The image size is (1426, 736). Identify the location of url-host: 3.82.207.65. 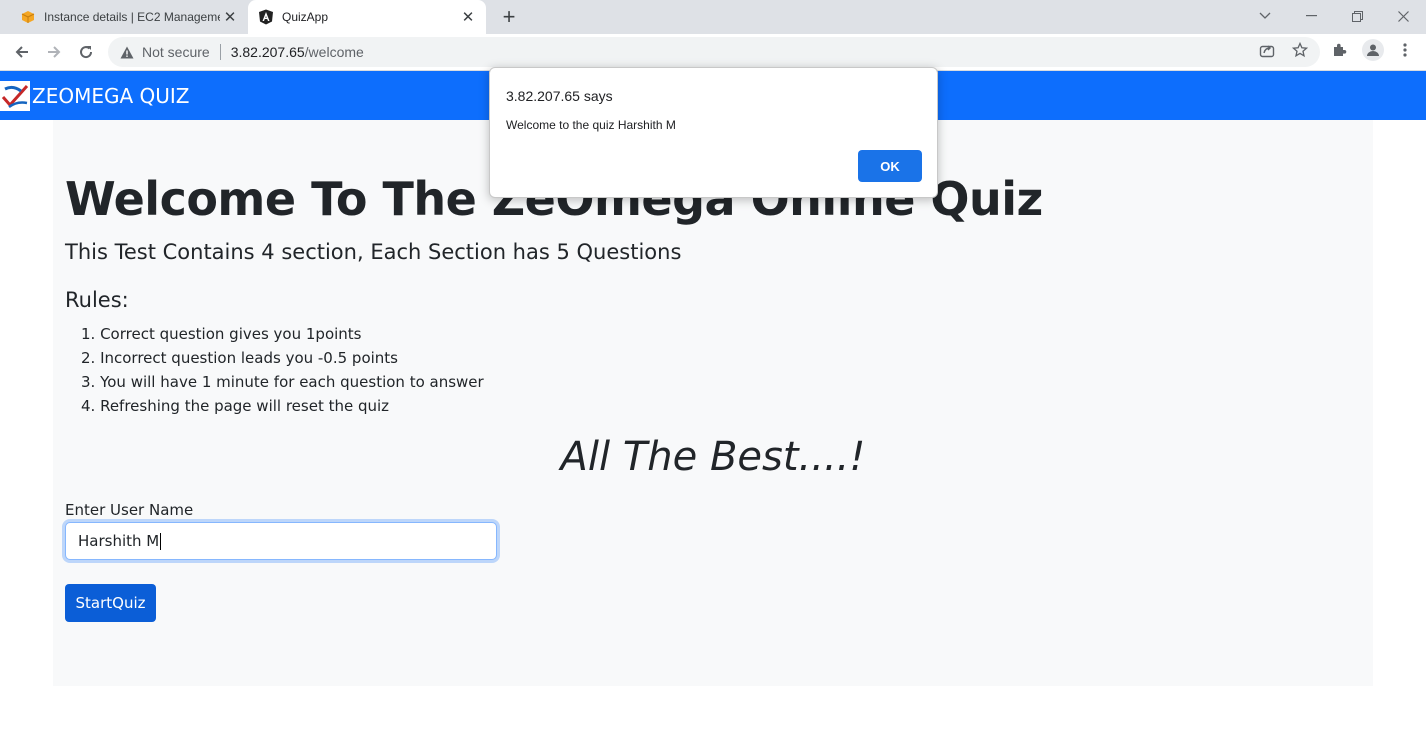
(267, 52).